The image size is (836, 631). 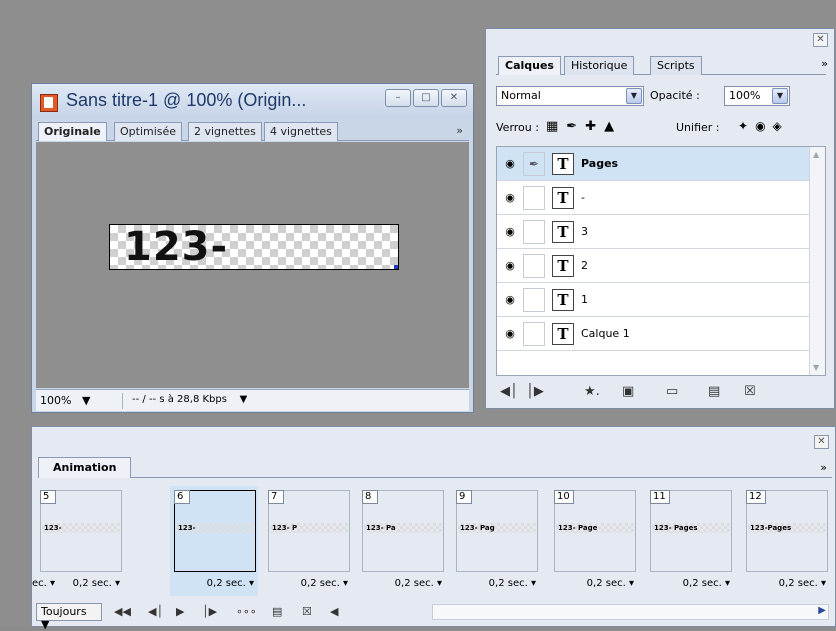 I want to click on unify-visibility-icon: ◉, so click(x=760, y=126).